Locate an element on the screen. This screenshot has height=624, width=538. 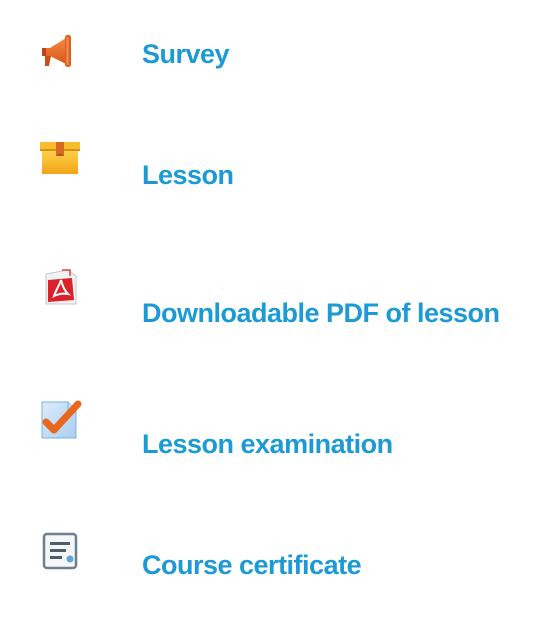
checkmark-quiz-icon is located at coordinates (61, 419).